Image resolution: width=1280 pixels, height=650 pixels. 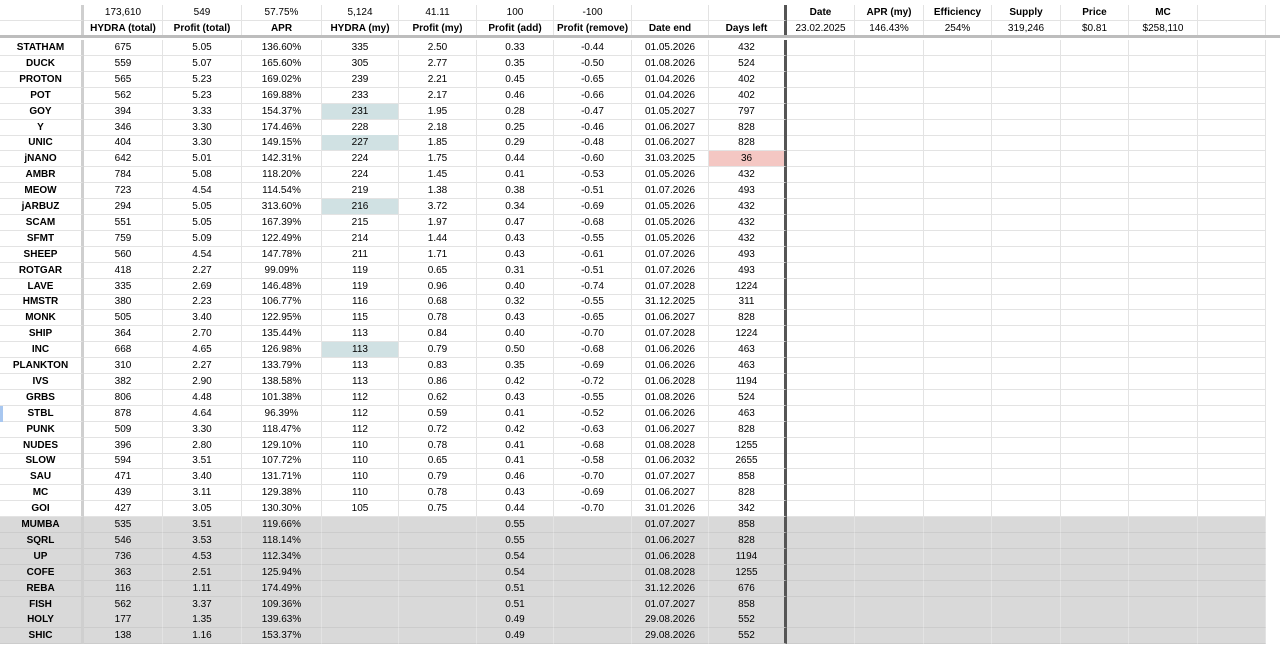 I want to click on cell-apr: 106.77%, so click(x=282, y=302).